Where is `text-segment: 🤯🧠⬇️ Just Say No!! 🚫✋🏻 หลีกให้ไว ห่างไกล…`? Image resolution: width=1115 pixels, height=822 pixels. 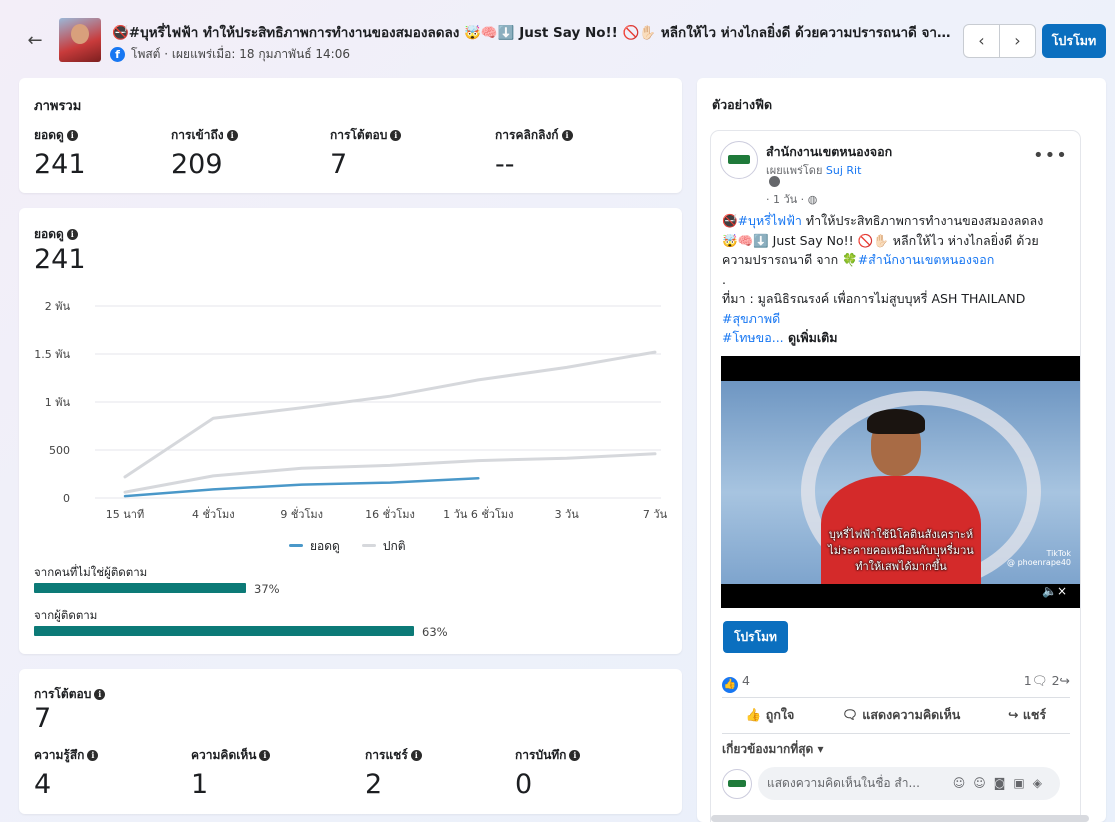
text-segment: 🤯🧠⬇️ Just Say No!! 🚫✋🏻 หลีกให้ไว ห่างไกล… is located at coordinates (880, 240).